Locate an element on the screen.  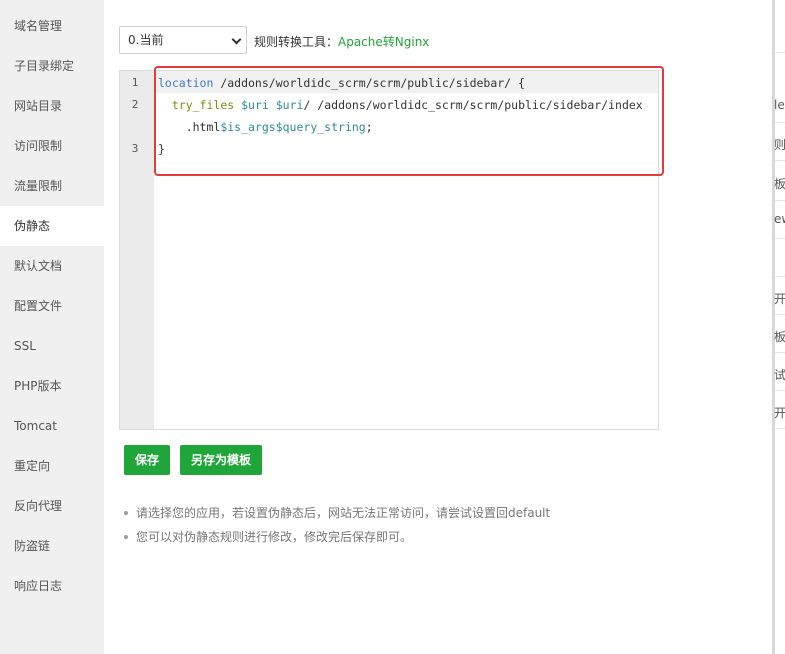
sidebar-item-config-file: 配置文件 is located at coordinates (52, 306).